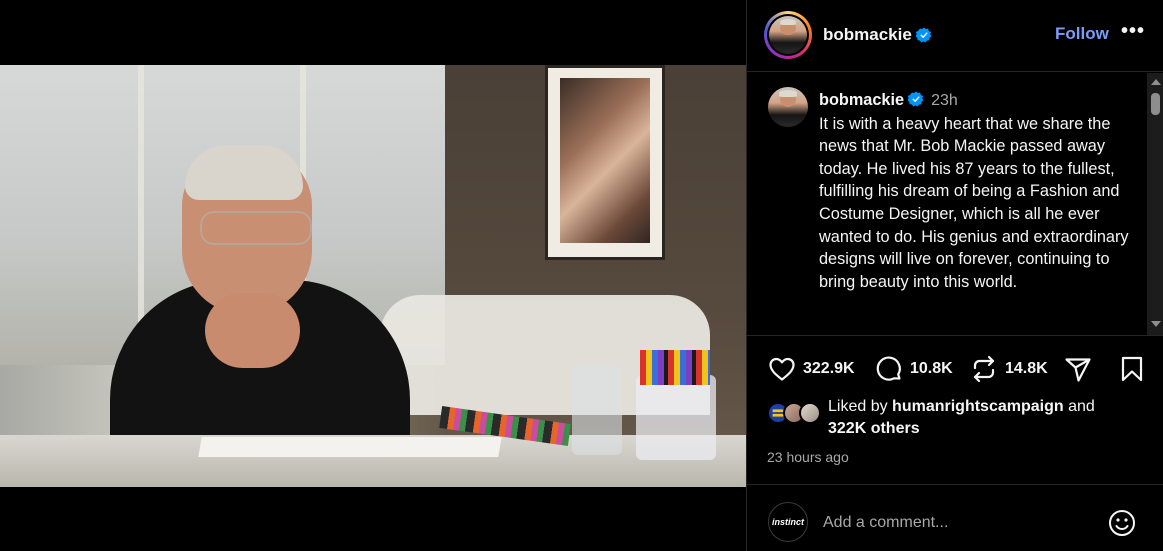 Image resolution: width=1163 pixels, height=551 pixels. What do you see at coordinates (605, 162) in the screenshot?
I see `photo-wall-art` at bounding box center [605, 162].